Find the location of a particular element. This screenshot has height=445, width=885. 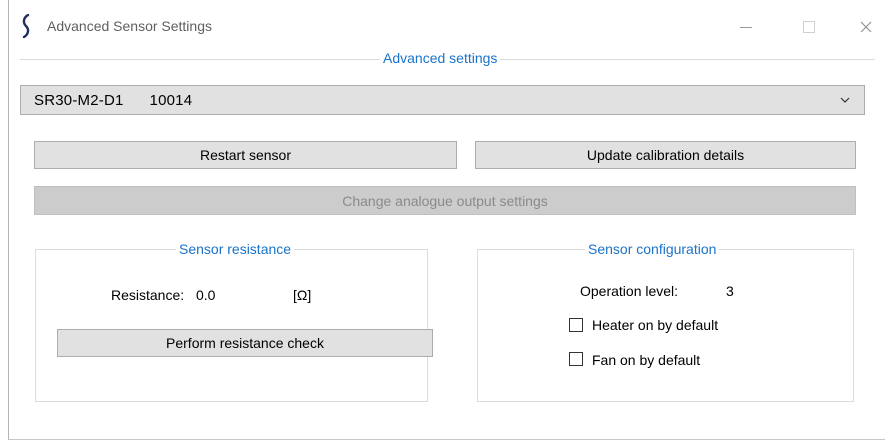

update-calibration-button: Update calibration details is located at coordinates (665, 155).